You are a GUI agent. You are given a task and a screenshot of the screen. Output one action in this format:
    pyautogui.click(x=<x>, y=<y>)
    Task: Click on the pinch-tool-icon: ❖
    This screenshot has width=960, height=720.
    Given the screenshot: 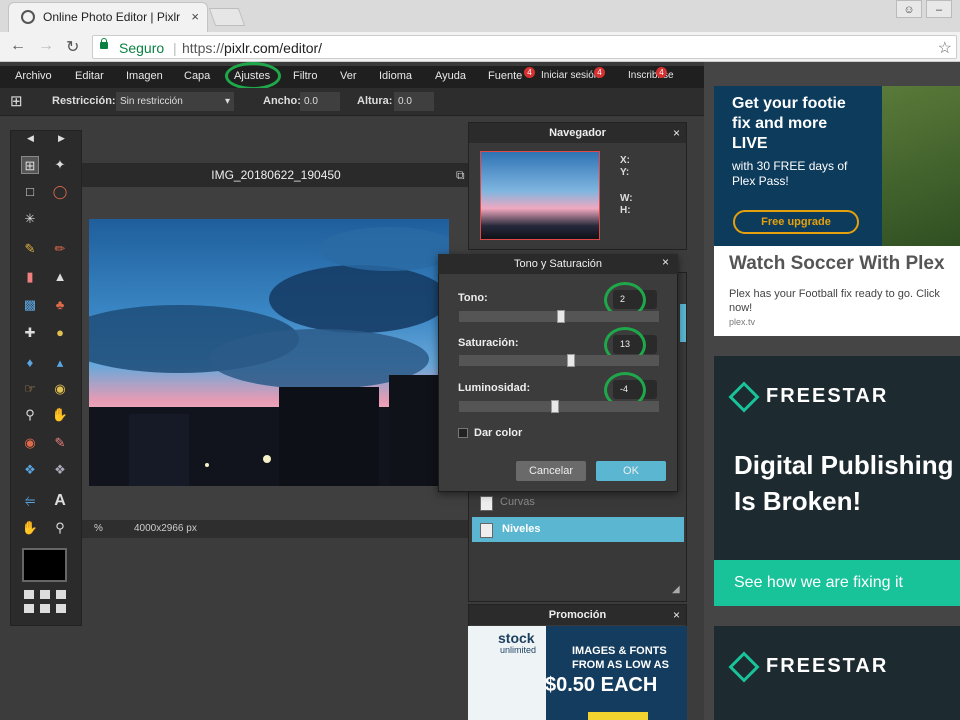 What is the action you would take?
    pyautogui.click(x=60, y=470)
    